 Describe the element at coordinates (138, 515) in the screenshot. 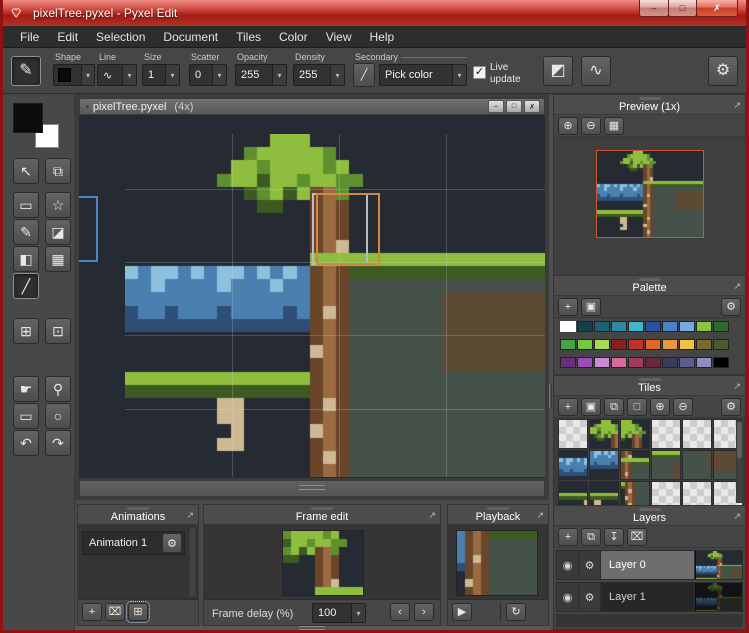

I see `animations-panel-header: Animations ↗` at that location.